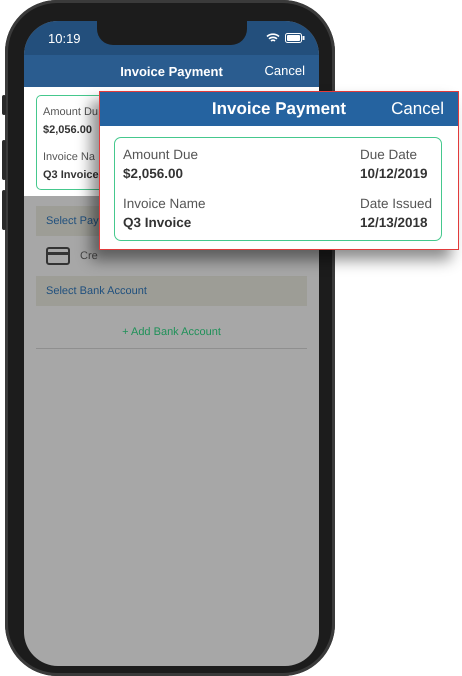 This screenshot has height=676, width=462. I want to click on field-label: Due Date, so click(388, 154).